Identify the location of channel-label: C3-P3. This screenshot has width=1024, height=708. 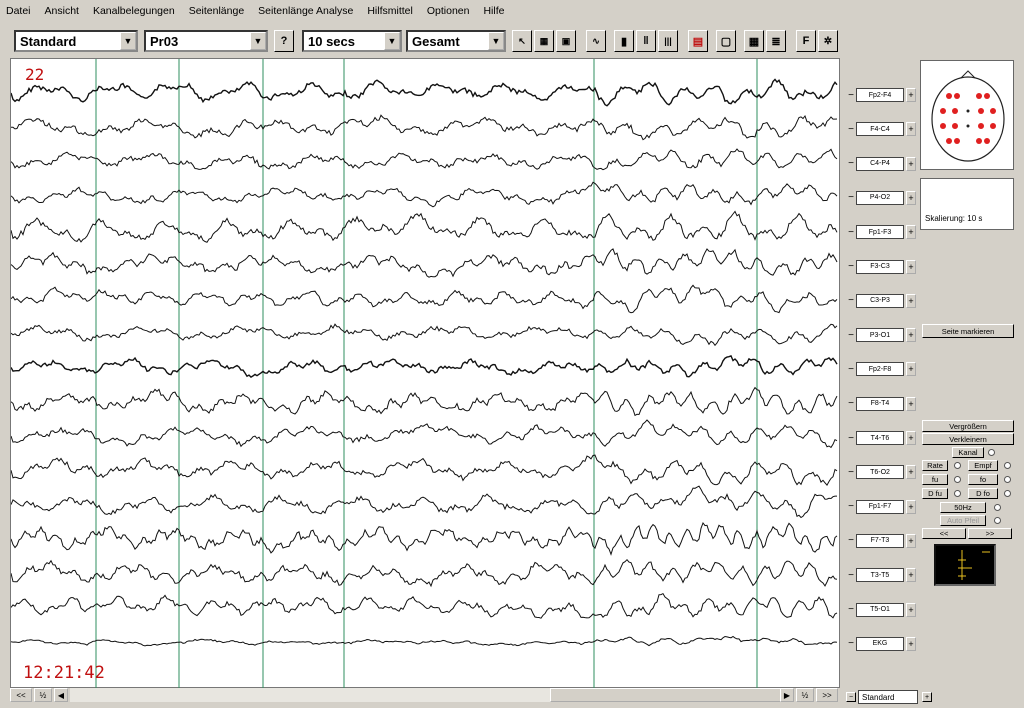
(880, 300).